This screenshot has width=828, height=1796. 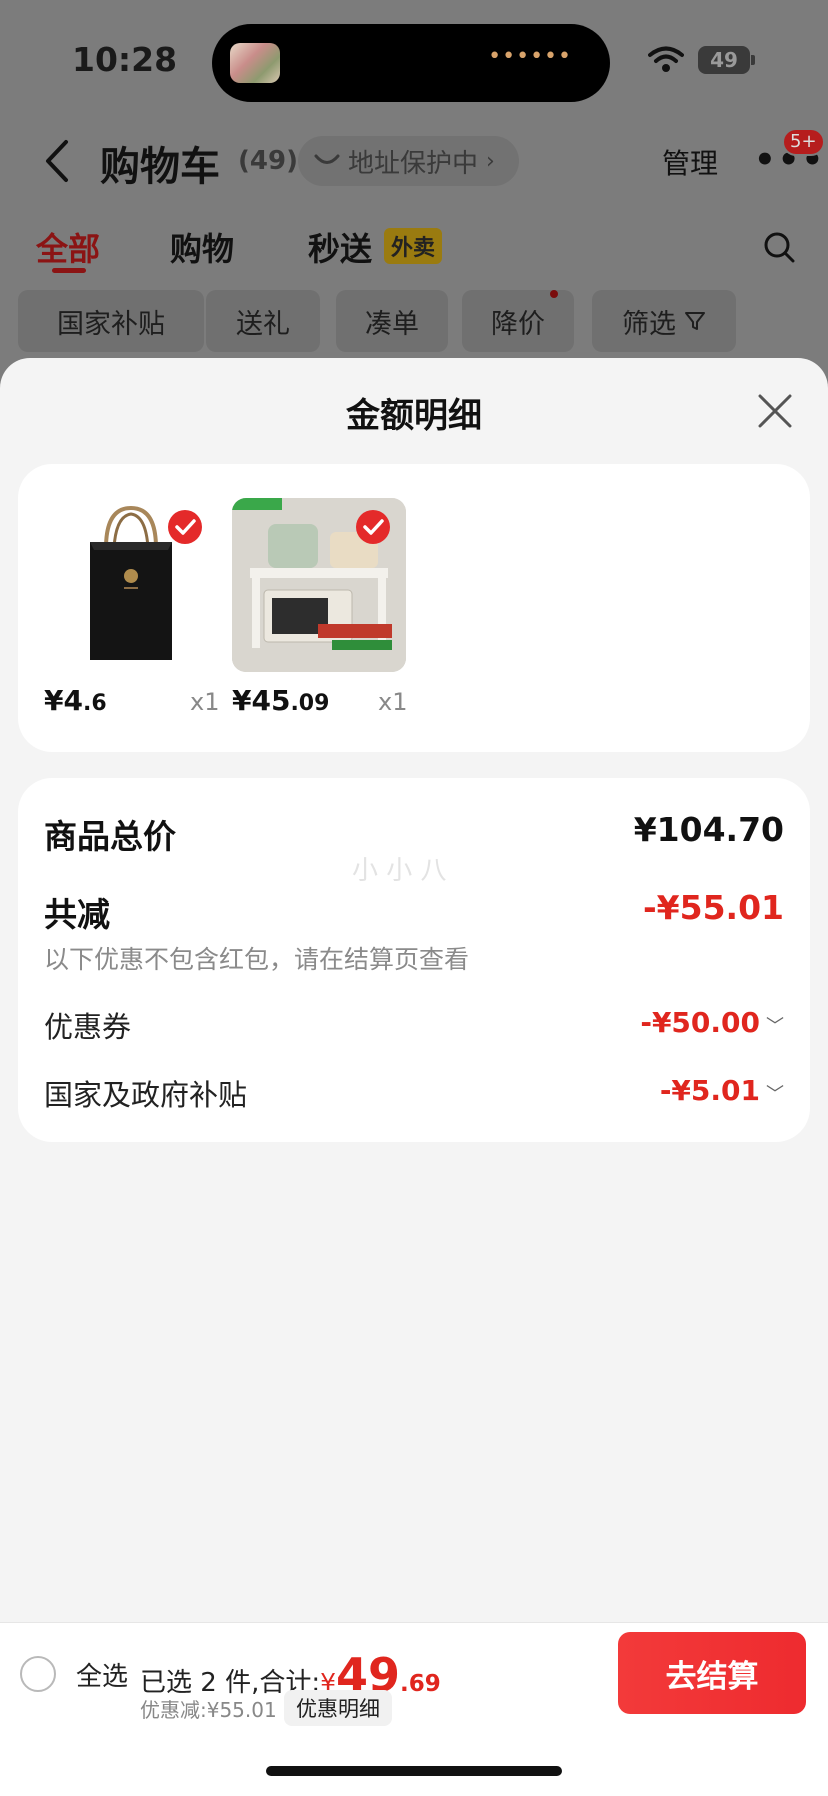 What do you see at coordinates (68, 247) in the screenshot?
I see `tab-all: 全部` at bounding box center [68, 247].